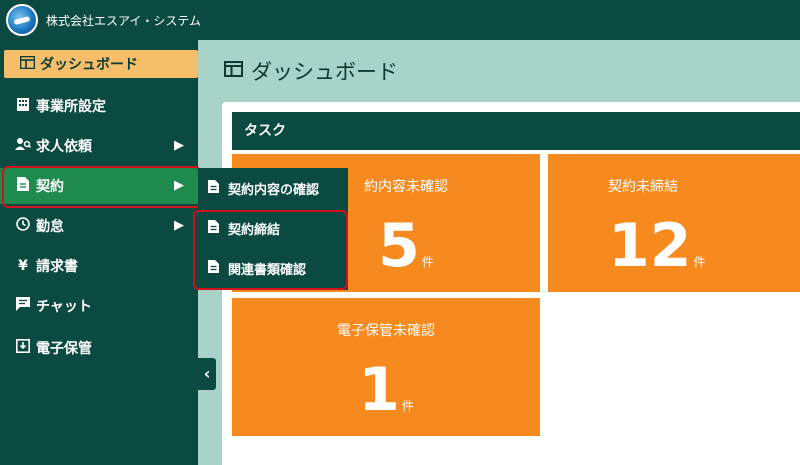  Describe the element at coordinates (22, 20) in the screenshot. I see `company-logo` at that location.